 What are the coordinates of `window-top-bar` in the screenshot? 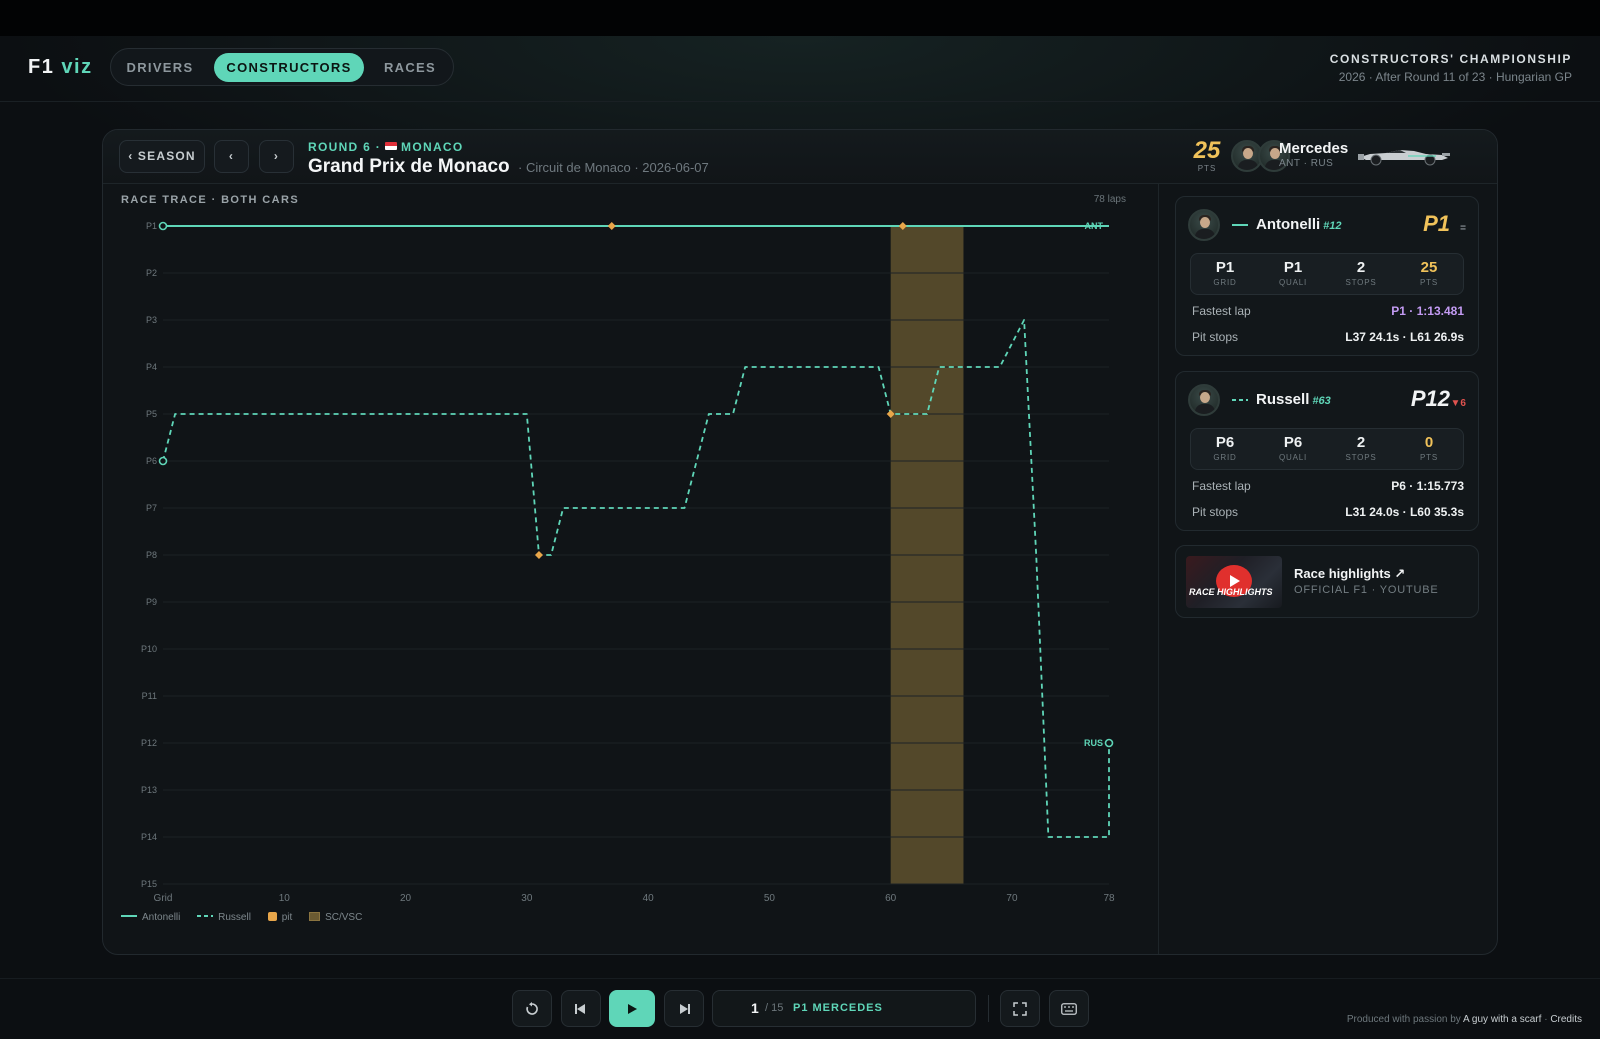 It's located at (800, 18).